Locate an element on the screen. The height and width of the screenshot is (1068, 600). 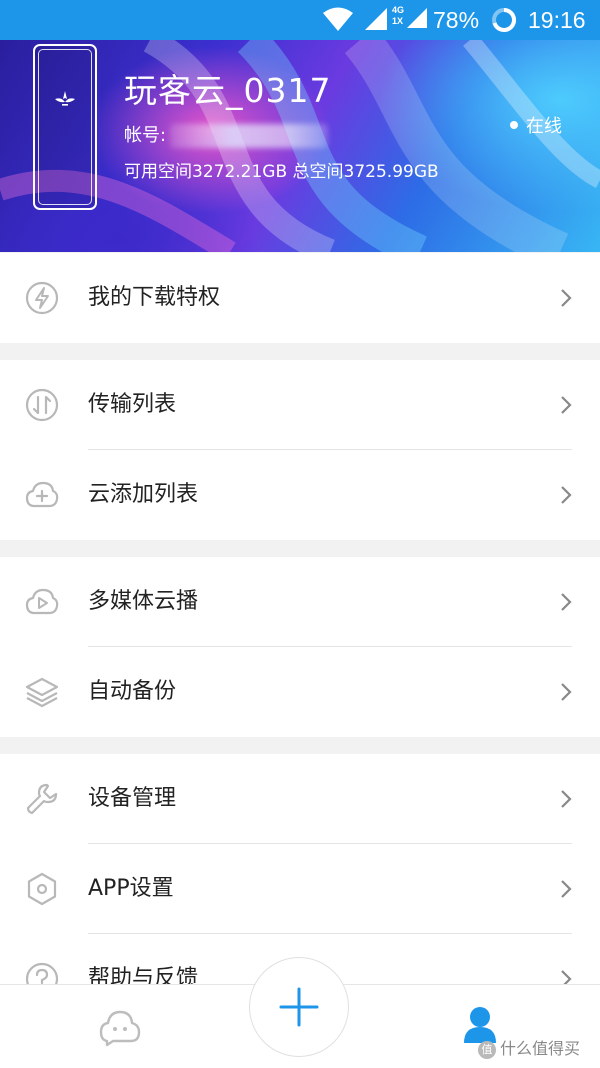
storage-info: 可用空间3272.21GB 总空间3725.99GB is located at coordinates (281, 172).